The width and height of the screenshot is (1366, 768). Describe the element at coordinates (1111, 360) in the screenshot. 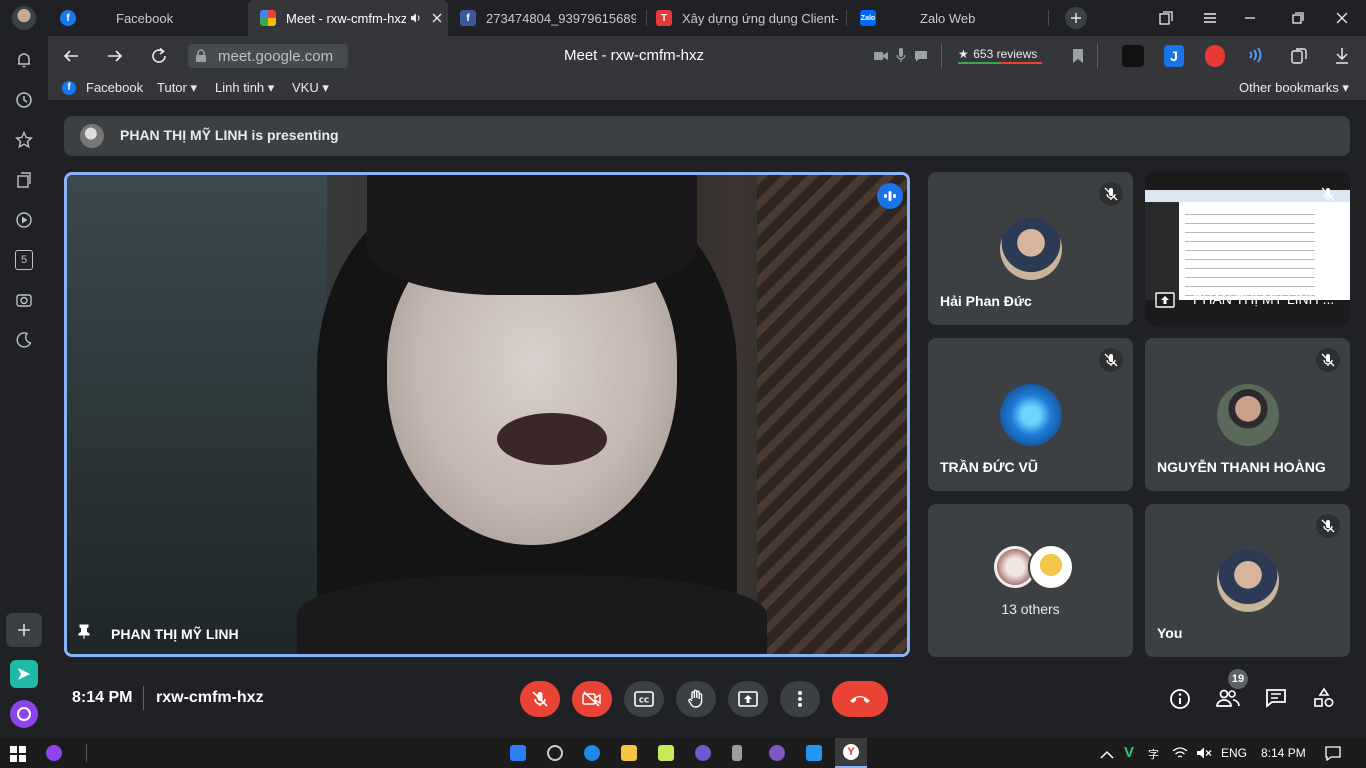

I see `mic-off-icon` at that location.